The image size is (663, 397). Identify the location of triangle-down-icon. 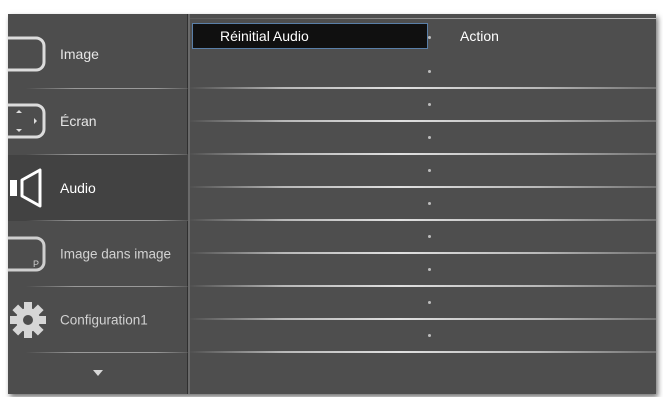
(98, 373).